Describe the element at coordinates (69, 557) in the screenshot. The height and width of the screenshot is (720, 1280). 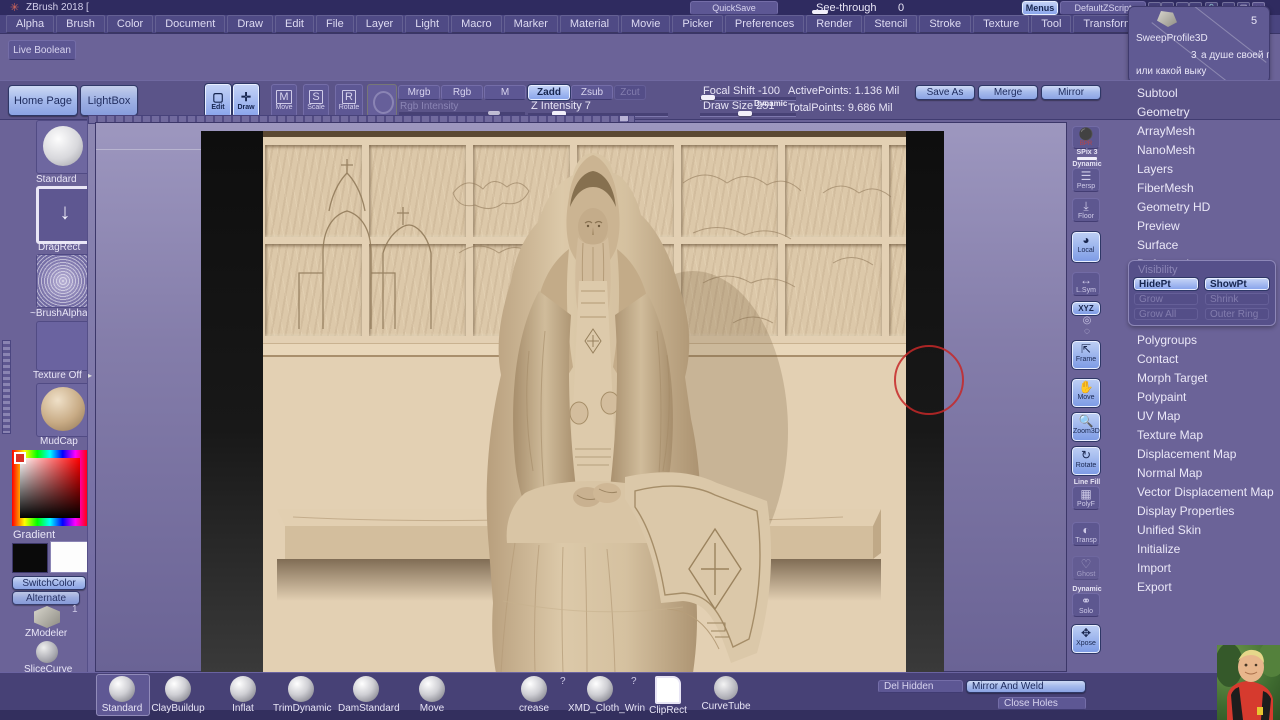
I see `secondary-color-swatch` at that location.